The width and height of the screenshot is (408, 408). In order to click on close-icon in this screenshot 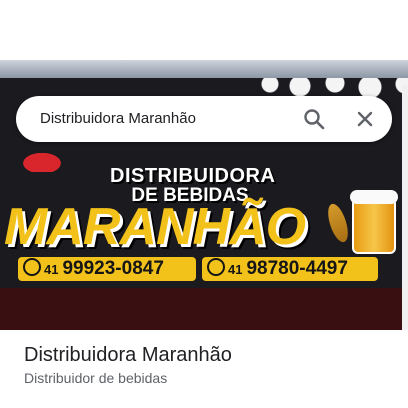, I will do `click(365, 119)`.